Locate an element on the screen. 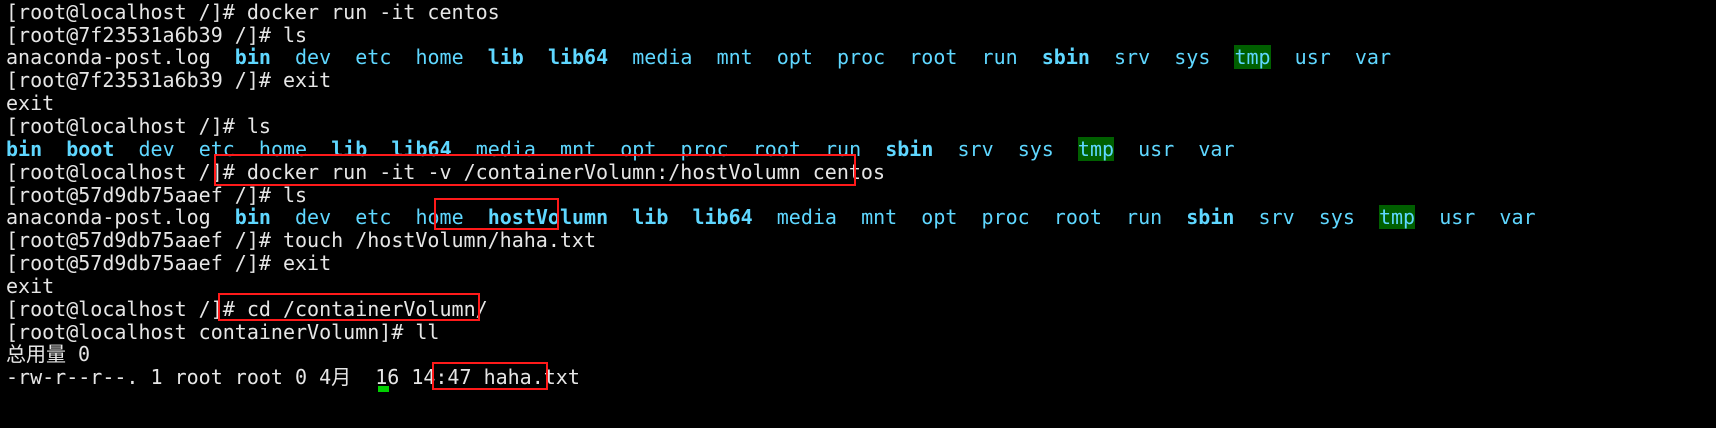  terminal-cursor is located at coordinates (383, 389).